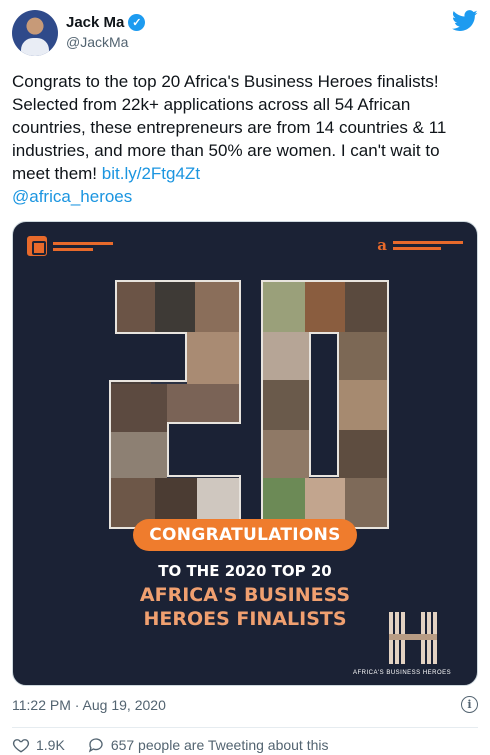  Describe the element at coordinates (112, 274) in the screenshot. I see `big-number-label: 20` at that location.